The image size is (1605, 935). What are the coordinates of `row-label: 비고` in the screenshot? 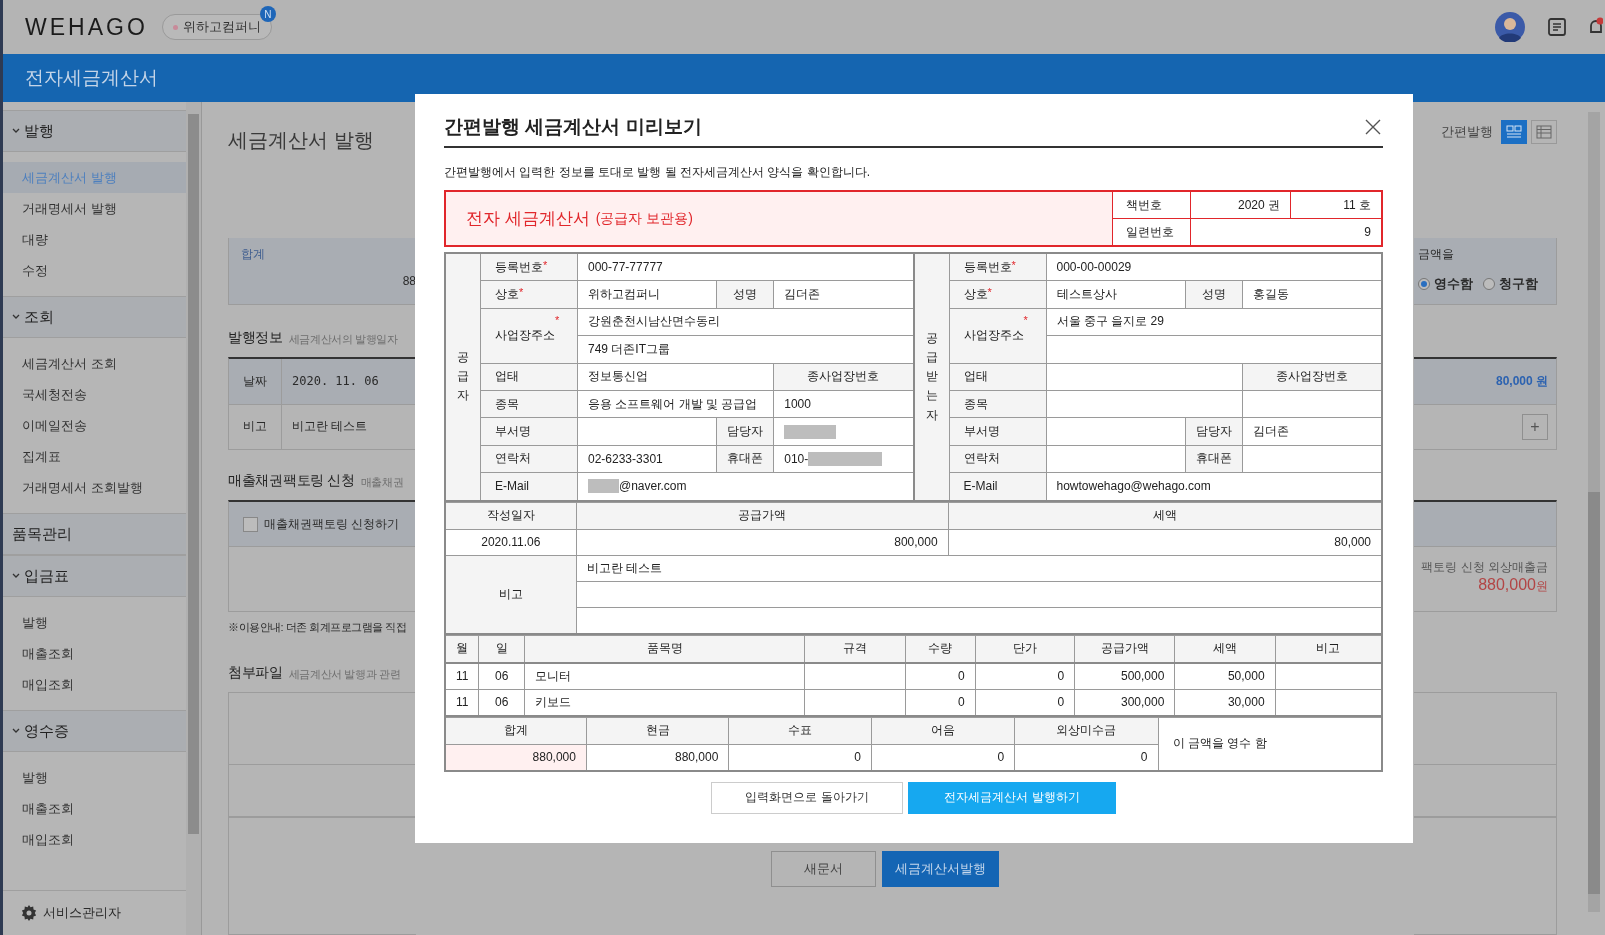 It's located at (255, 426).